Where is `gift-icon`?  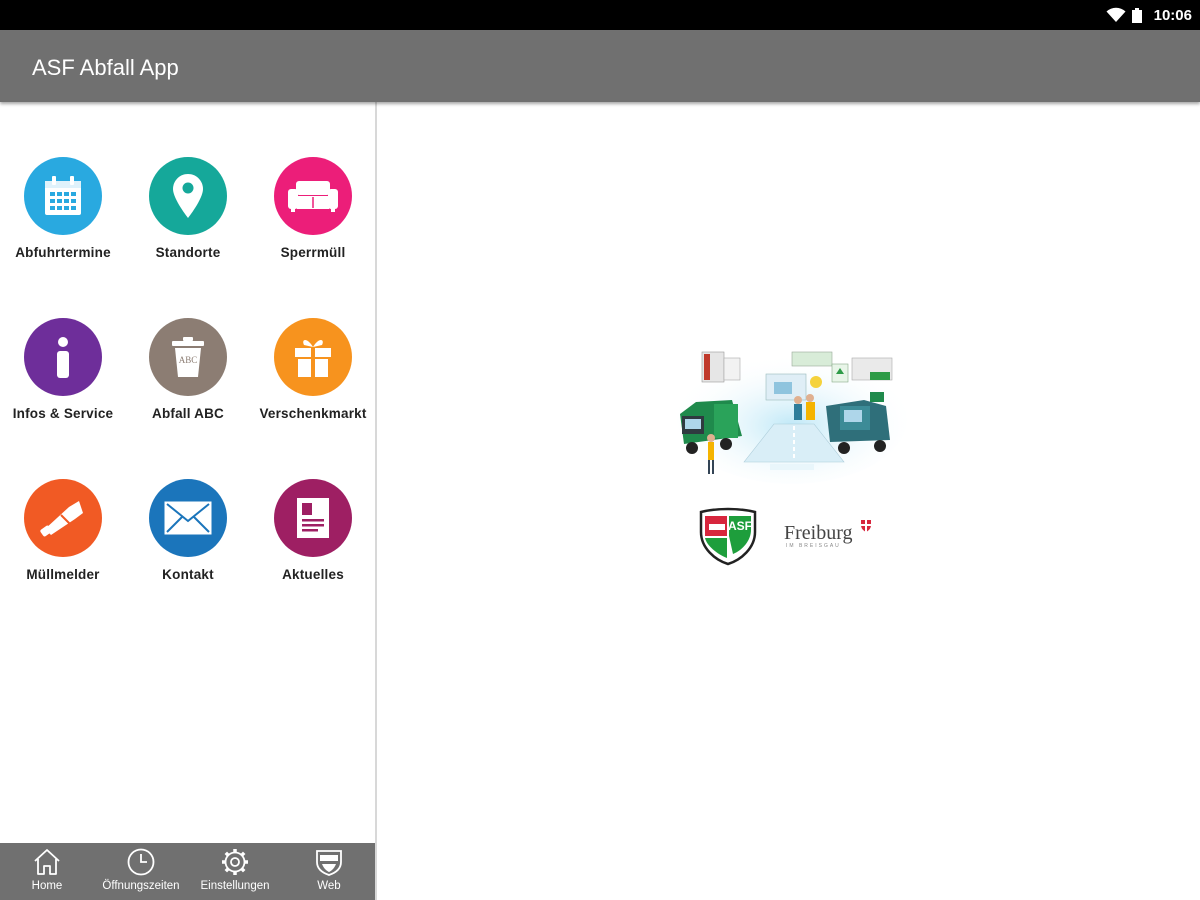
gift-icon is located at coordinates (313, 357).